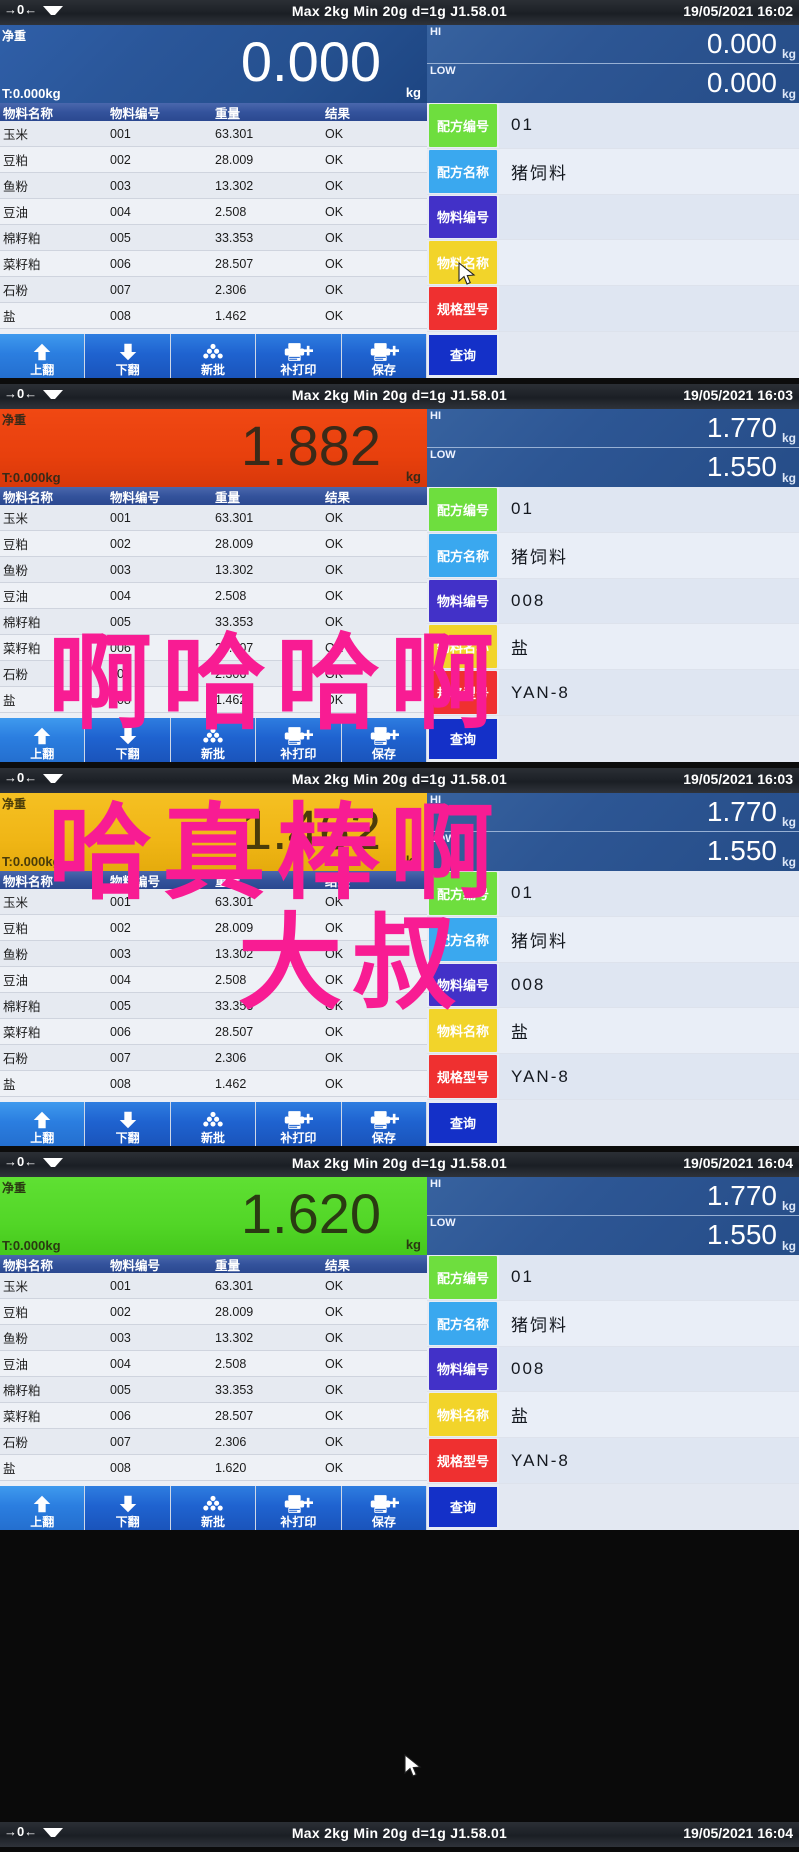 Image resolution: width=799 pixels, height=1852 pixels. I want to click on table-header-row: 物料名称 物料编号 重量 结果, so click(213, 496).